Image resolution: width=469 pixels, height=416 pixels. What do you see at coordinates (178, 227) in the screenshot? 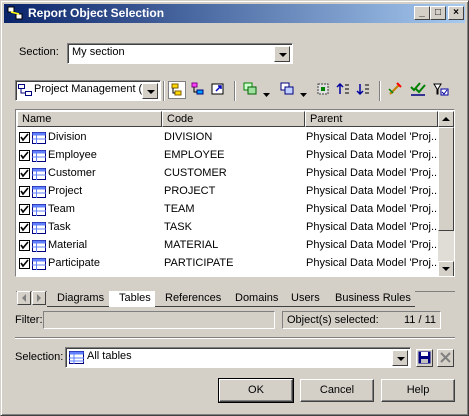
I see `row-code: TASK` at bounding box center [178, 227].